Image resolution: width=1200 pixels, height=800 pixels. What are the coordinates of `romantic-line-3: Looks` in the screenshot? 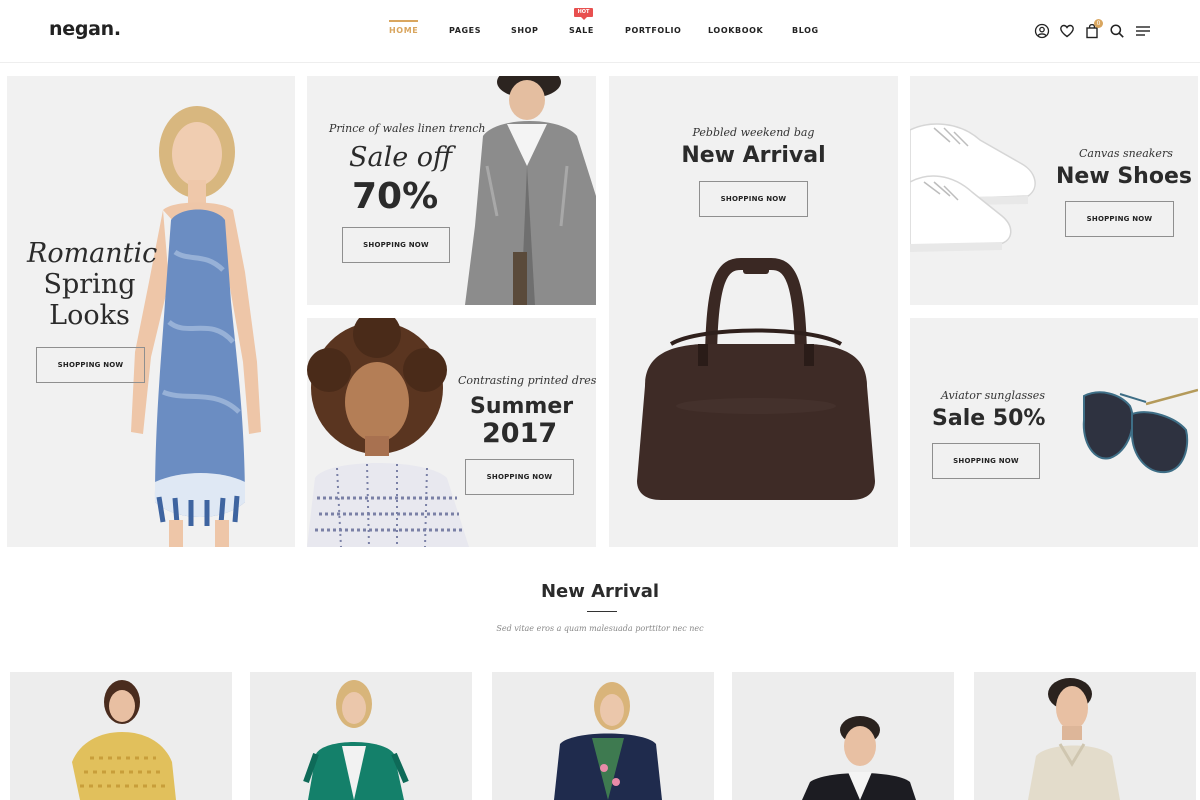 It's located at (89, 315).